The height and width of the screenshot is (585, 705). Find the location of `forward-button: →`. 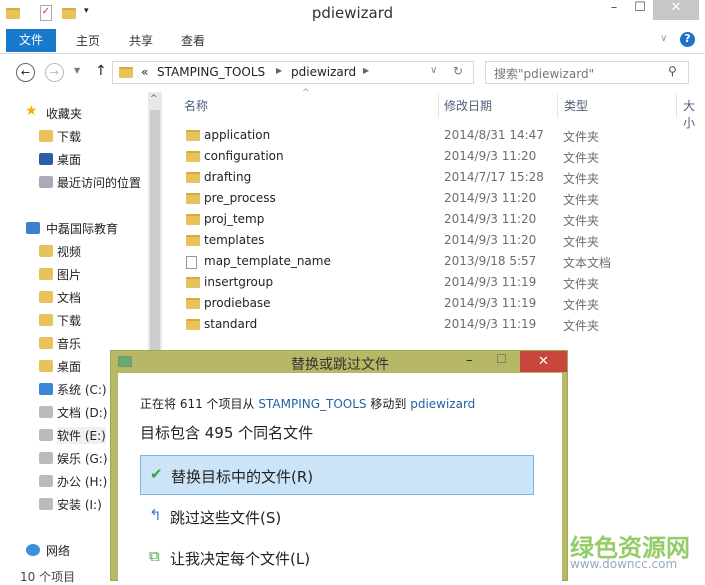

forward-button: → is located at coordinates (54, 72).